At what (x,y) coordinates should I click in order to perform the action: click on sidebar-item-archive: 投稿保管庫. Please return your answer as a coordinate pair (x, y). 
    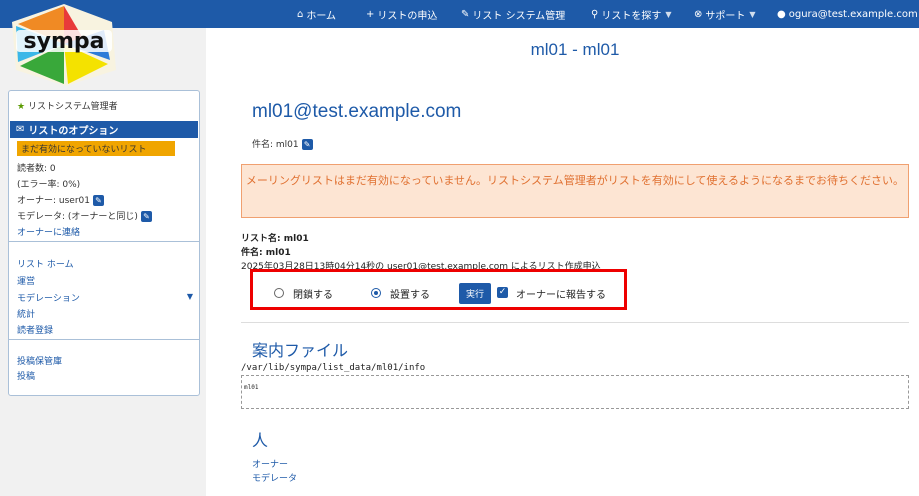
    Looking at the image, I should click on (39, 360).